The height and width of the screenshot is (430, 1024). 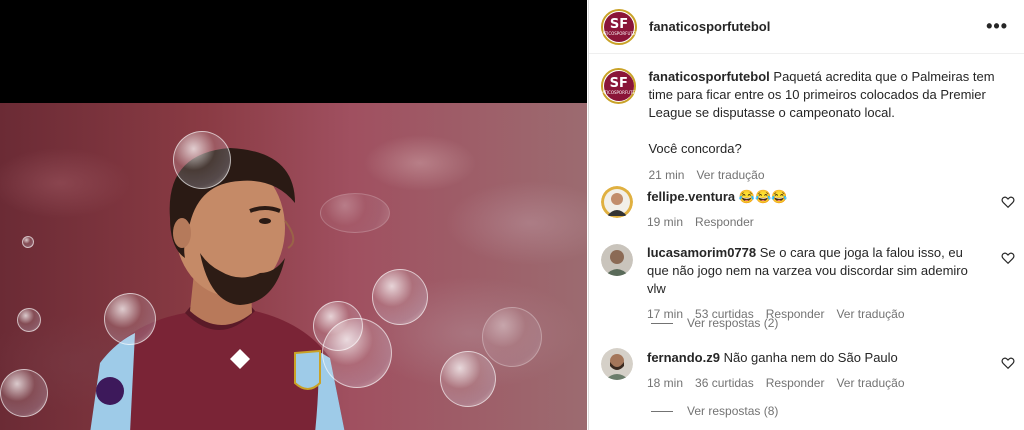 What do you see at coordinates (732, 411) in the screenshot?
I see `view-replies-label: Ver respostas (8)` at bounding box center [732, 411].